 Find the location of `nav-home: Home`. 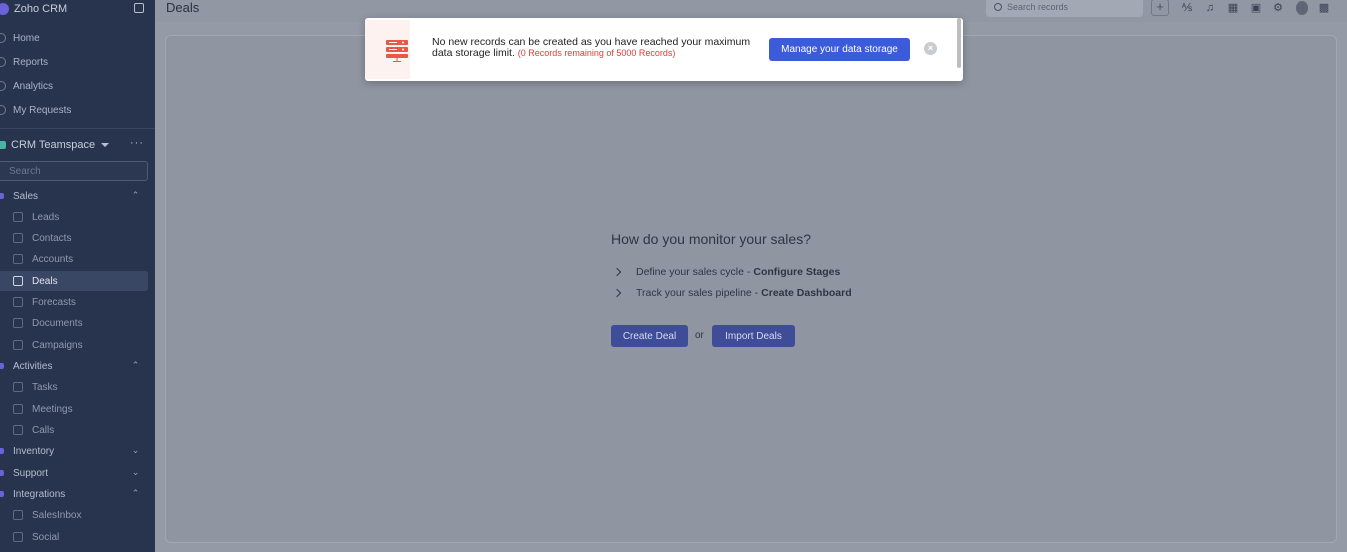

nav-home: Home is located at coordinates (74, 38).